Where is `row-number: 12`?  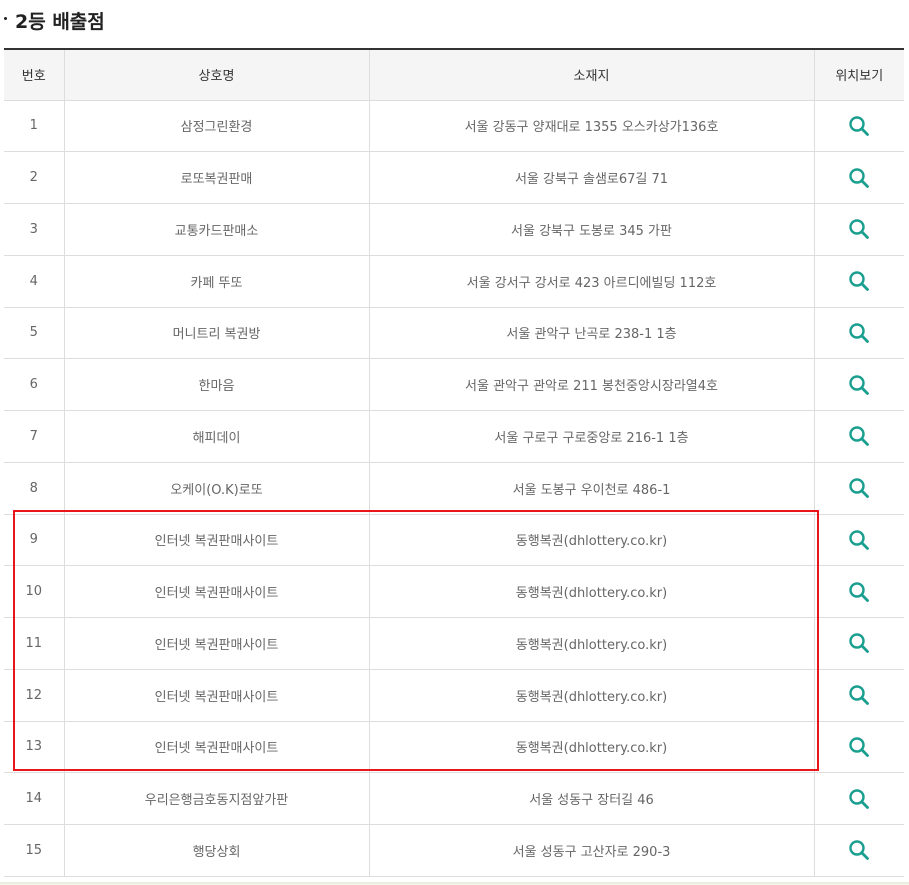 row-number: 12 is located at coordinates (34, 695).